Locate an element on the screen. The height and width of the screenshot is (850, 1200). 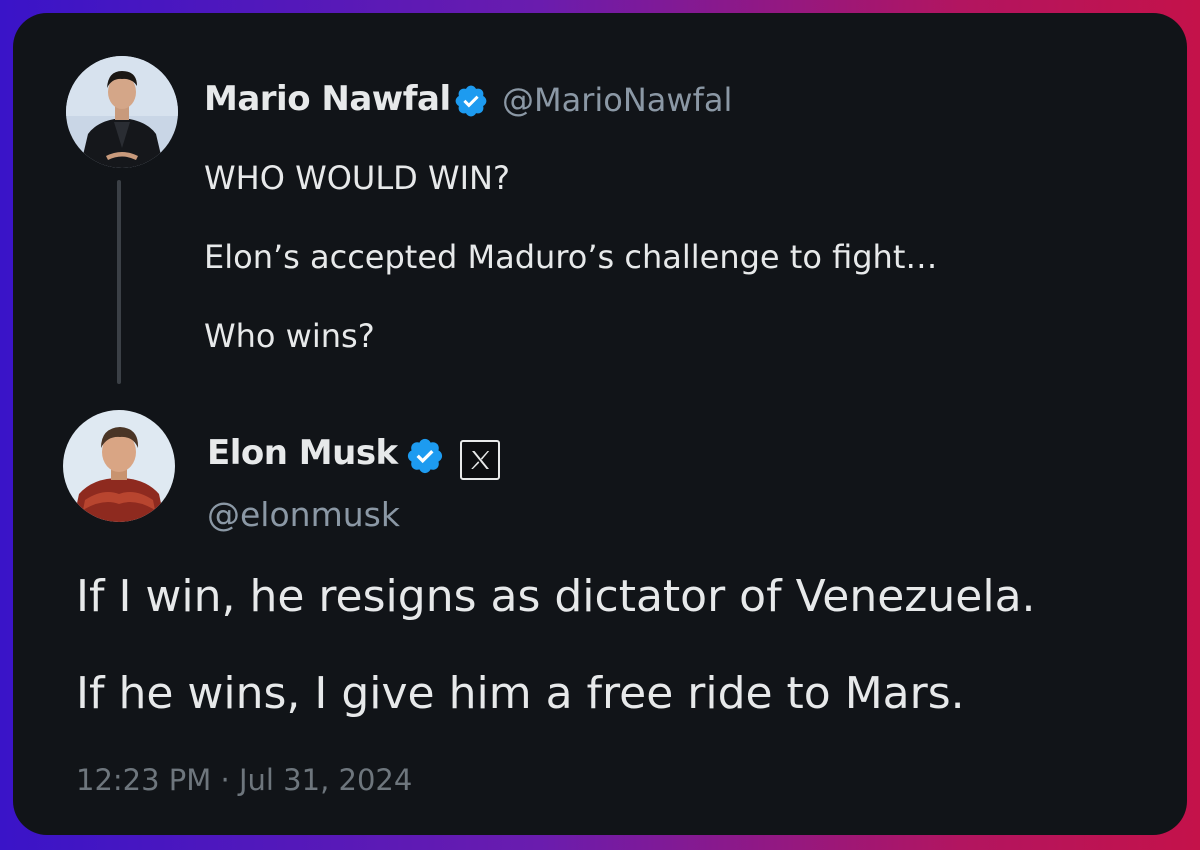
quoted-tweet-line: WHO WOULD WIN? is located at coordinates (357, 178).